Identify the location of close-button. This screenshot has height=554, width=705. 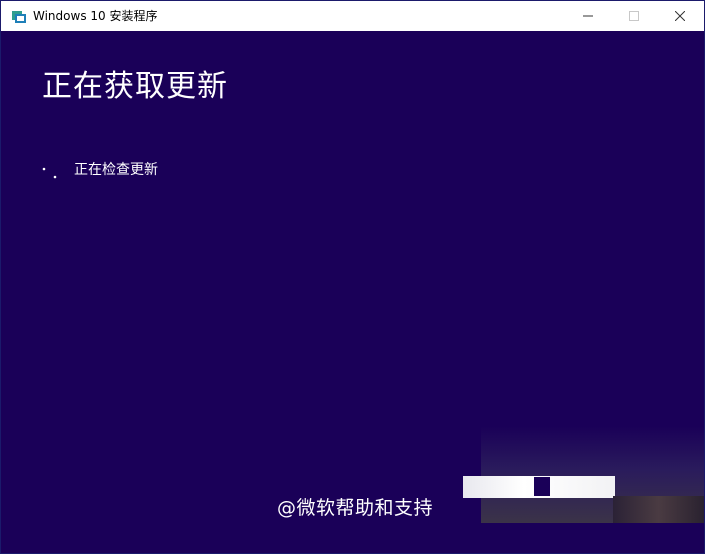
(680, 16).